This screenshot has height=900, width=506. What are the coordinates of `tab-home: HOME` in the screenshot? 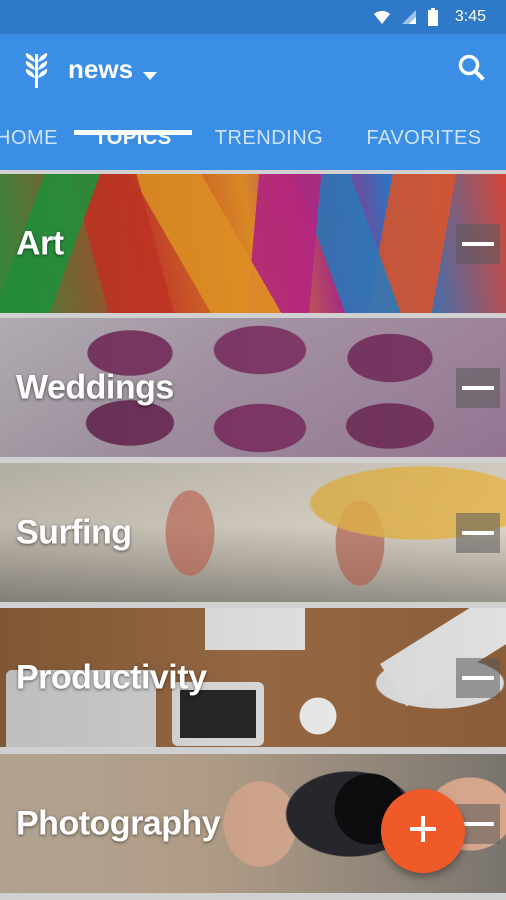 It's located at (29, 138).